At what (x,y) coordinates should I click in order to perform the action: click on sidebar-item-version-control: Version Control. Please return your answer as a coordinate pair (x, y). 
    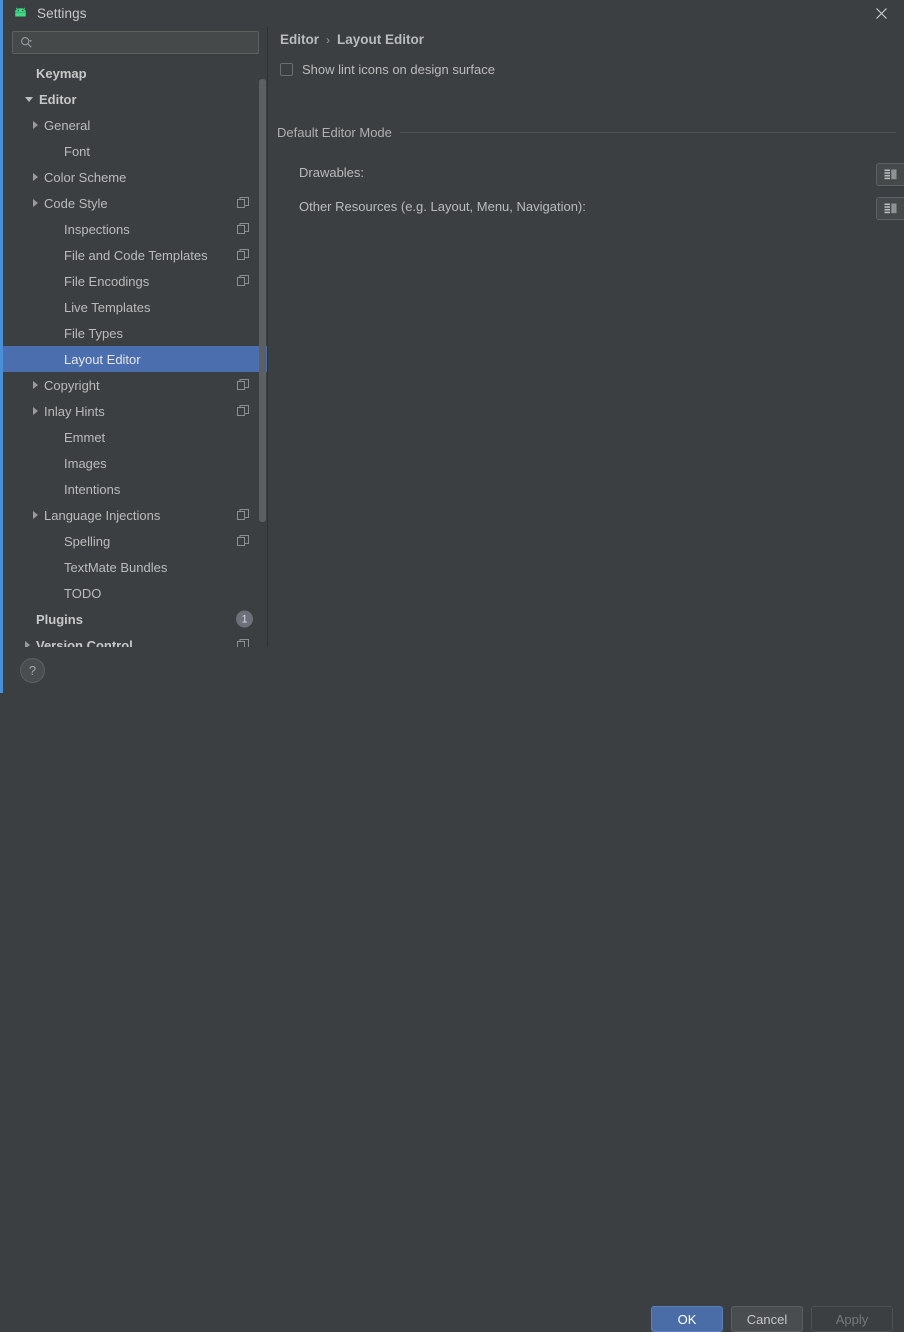
    Looking at the image, I should click on (135, 639).